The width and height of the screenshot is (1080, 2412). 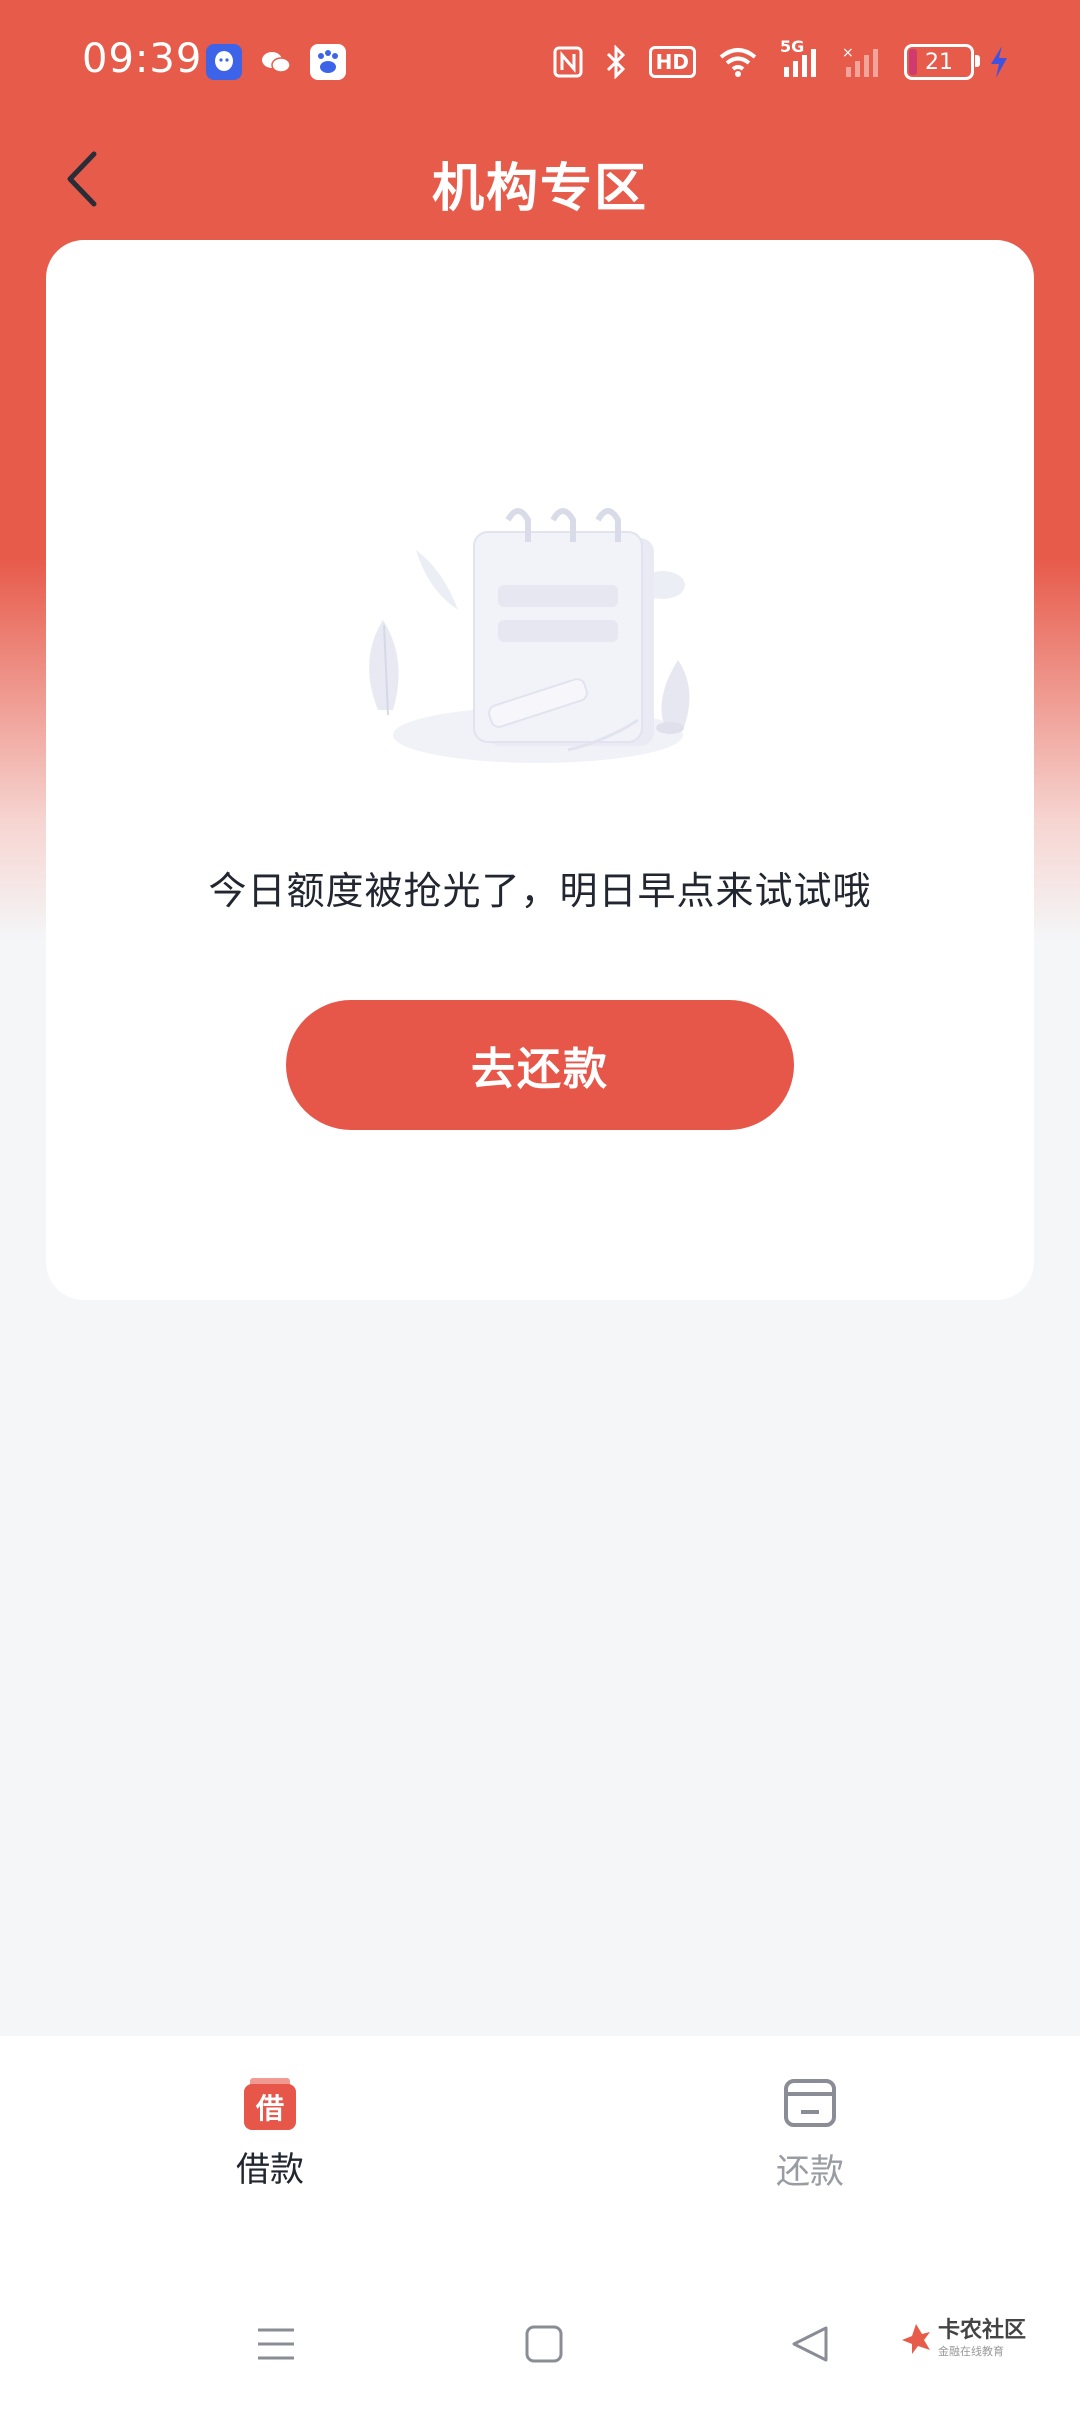 I want to click on empty-notebook-illustration, so click(x=538, y=620).